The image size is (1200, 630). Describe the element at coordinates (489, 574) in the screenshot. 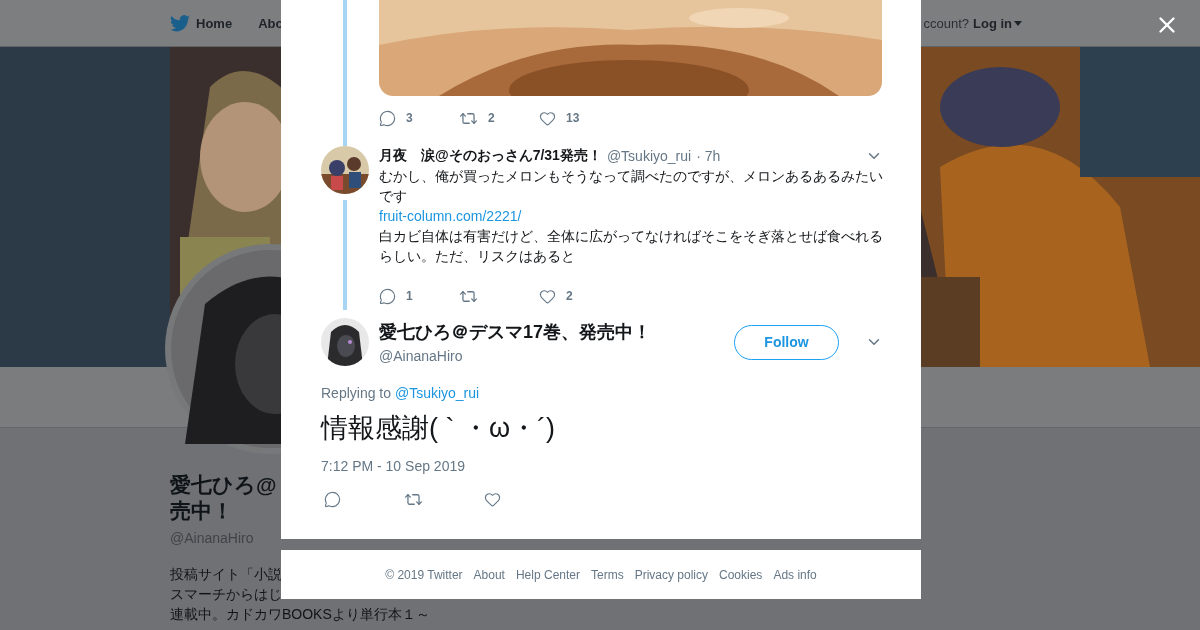

I see `footer-link: About` at that location.